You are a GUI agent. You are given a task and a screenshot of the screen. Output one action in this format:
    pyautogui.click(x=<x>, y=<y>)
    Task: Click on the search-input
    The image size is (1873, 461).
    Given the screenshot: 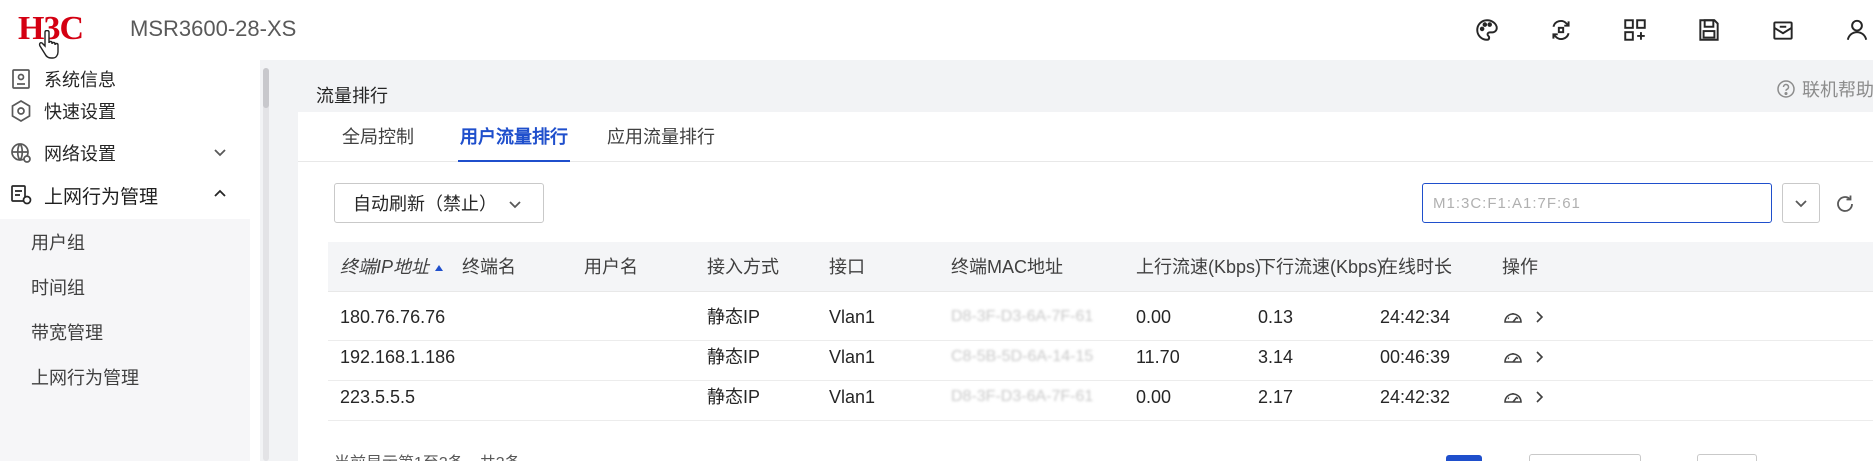 What is the action you would take?
    pyautogui.click(x=1597, y=203)
    